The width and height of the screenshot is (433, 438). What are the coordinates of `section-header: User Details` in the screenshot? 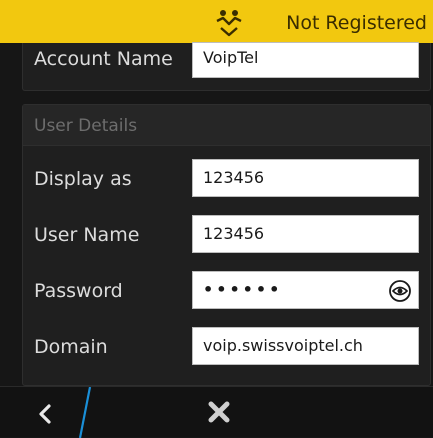 It's located at (226, 125).